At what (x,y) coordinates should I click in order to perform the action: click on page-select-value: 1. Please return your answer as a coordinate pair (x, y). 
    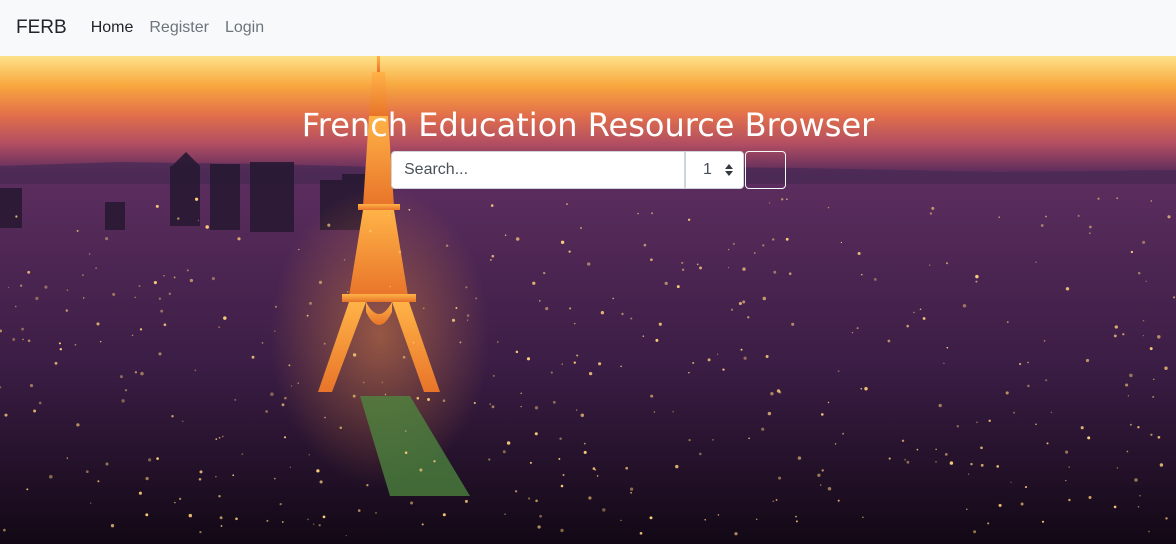
    Looking at the image, I should click on (707, 169).